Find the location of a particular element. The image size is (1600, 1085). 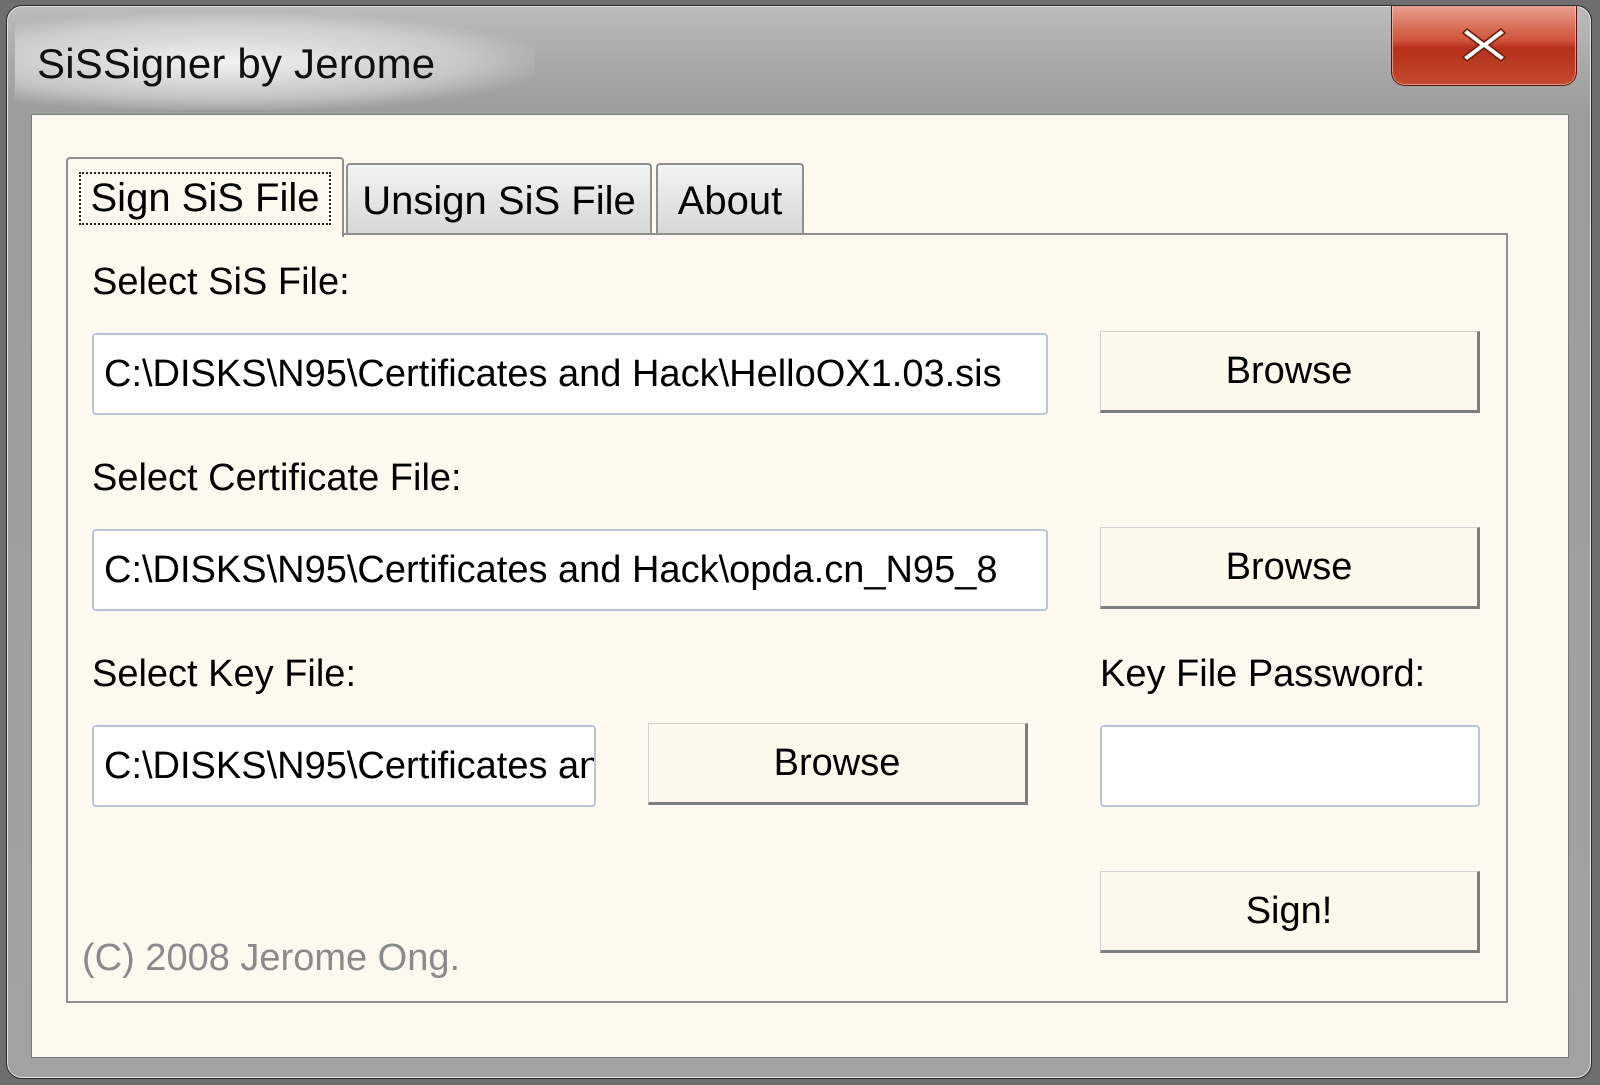

key-file-input: C:\DISKS\N95\Certificates and is located at coordinates (344, 766).